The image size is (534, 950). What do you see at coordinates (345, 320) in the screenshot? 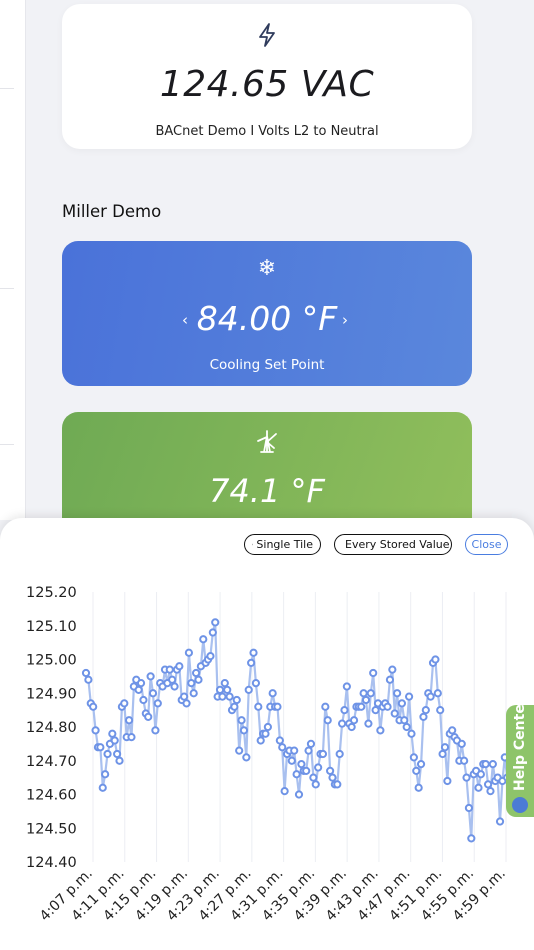
I see `increase-chevron-icon: ›` at bounding box center [345, 320].